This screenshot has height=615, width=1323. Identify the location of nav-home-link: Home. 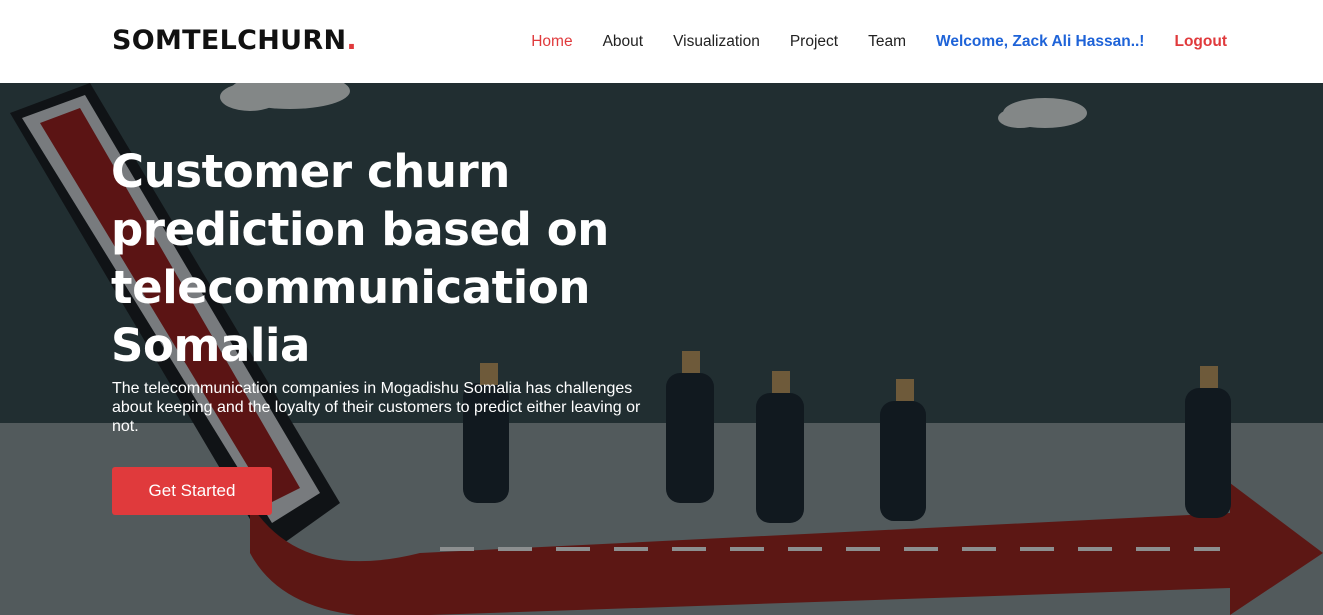
(551, 42).